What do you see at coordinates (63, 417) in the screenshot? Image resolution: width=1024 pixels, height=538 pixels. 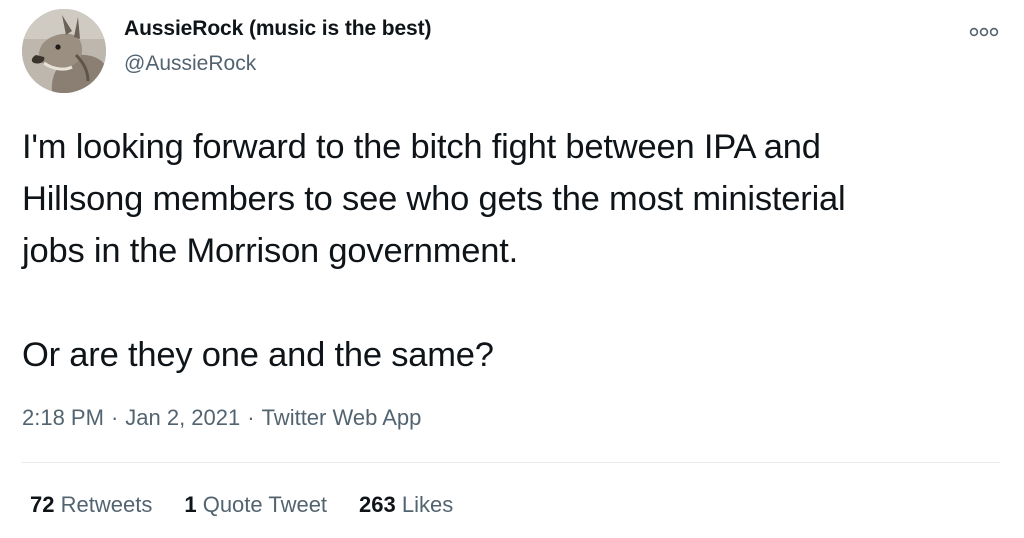 I see `tweet-time: 2:18 PM` at bounding box center [63, 417].